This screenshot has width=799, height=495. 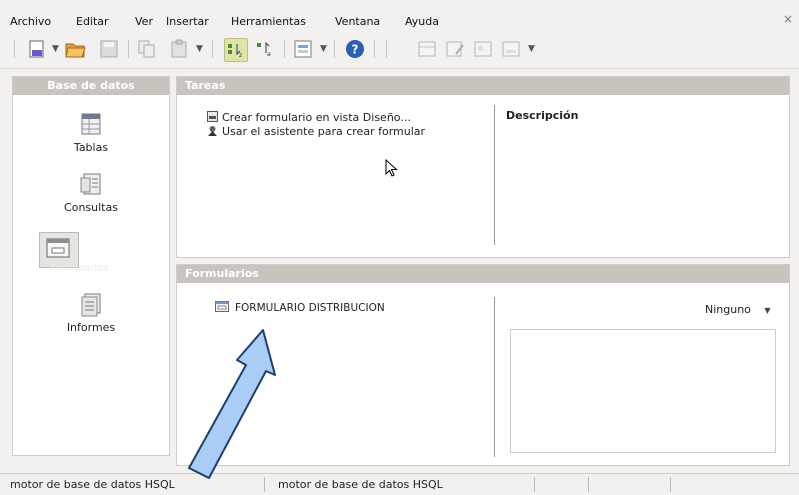 What do you see at coordinates (391, 168) in the screenshot?
I see `mouse-cursor-icon` at bounding box center [391, 168].